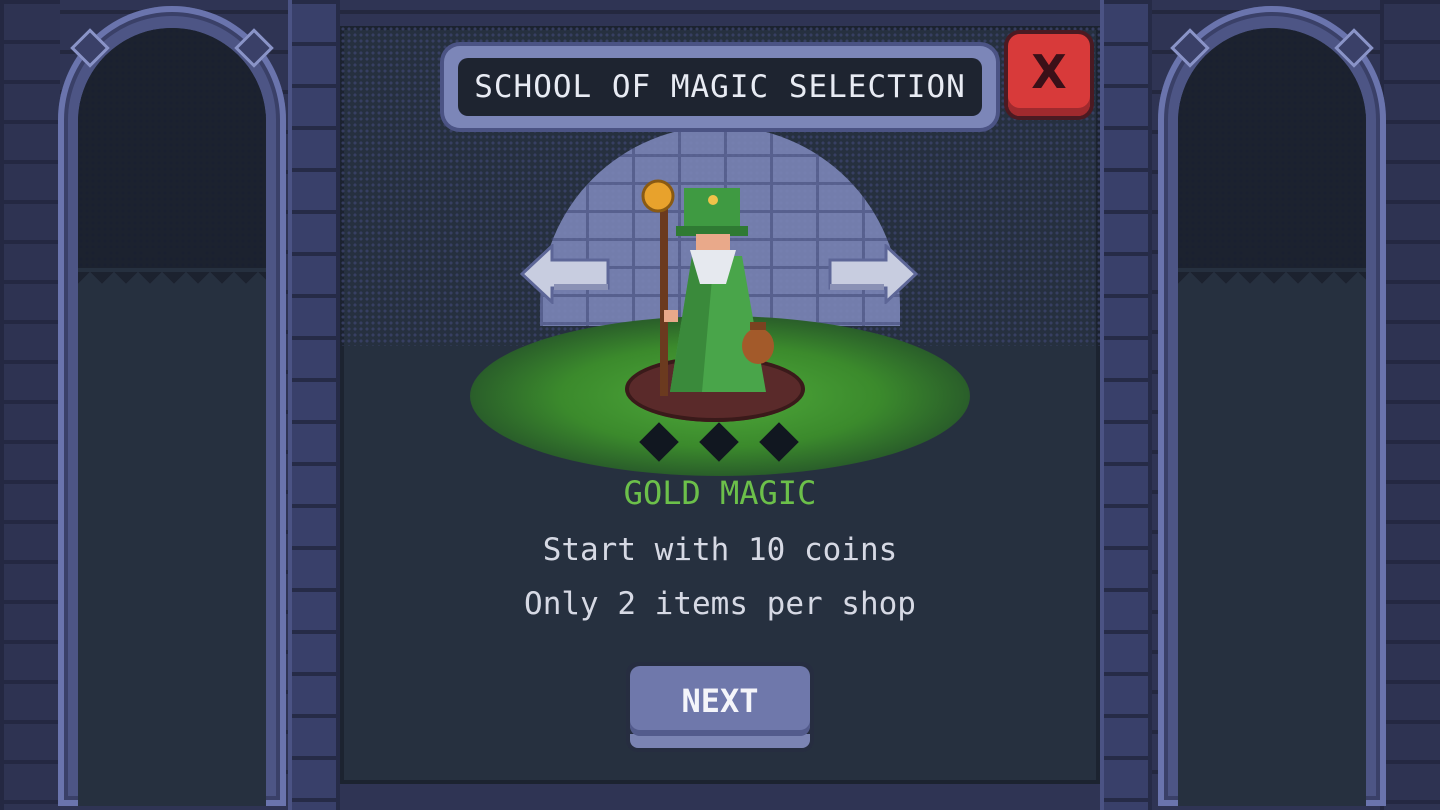 The image size is (1440, 810). Describe the element at coordinates (1049, 72) in the screenshot. I see `close-icon: X` at that location.